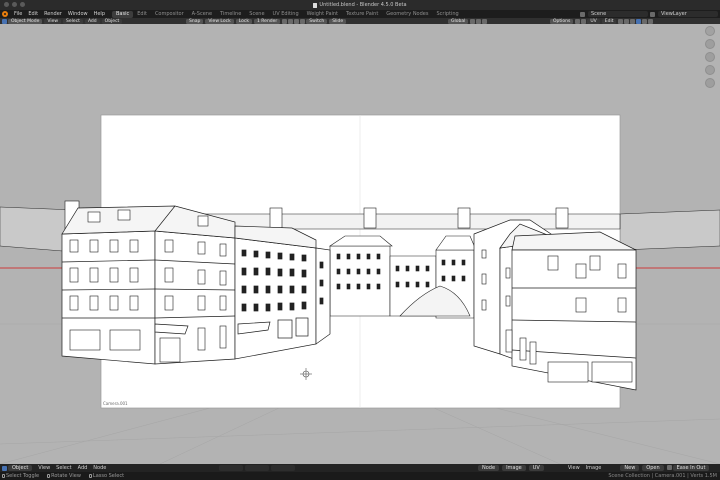 The image size is (720, 480). Describe the element at coordinates (710, 70) in the screenshot. I see `camera-view-icon` at that location.